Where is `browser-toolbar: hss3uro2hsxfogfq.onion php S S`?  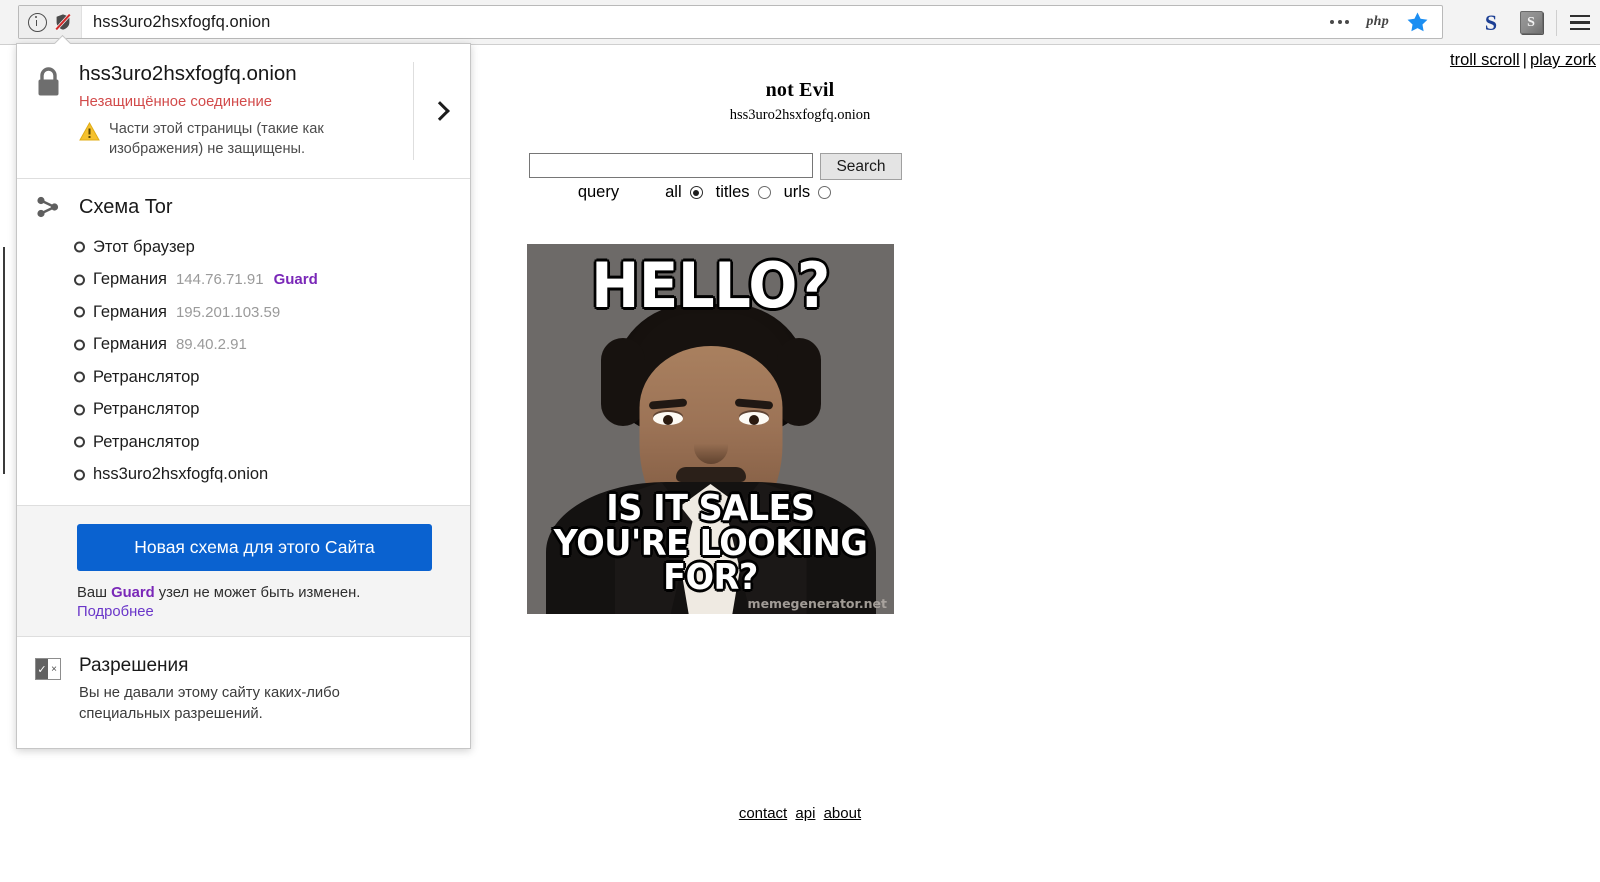
browser-toolbar: hss3uro2hsxfogfq.onion php S S is located at coordinates (800, 22).